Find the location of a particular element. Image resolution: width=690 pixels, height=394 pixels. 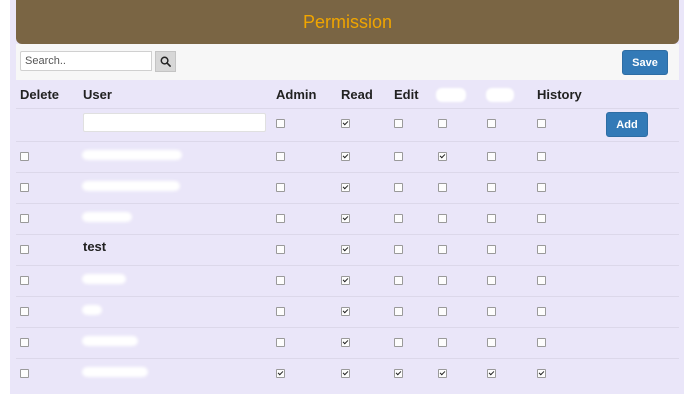

column-header-admin: Admin is located at coordinates (296, 94).